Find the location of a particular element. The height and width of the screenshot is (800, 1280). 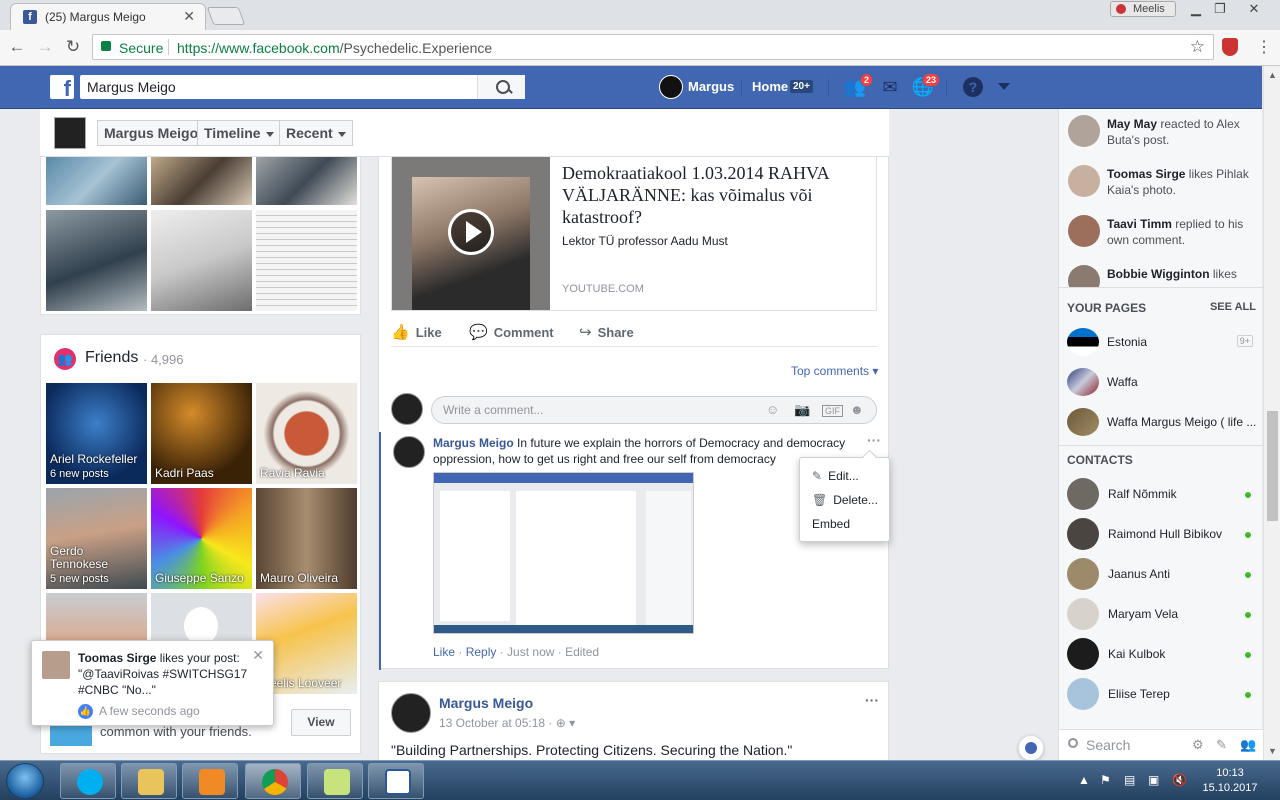

friend-tile: Gerdo Tennokese 5 new posts is located at coordinates (96, 538).